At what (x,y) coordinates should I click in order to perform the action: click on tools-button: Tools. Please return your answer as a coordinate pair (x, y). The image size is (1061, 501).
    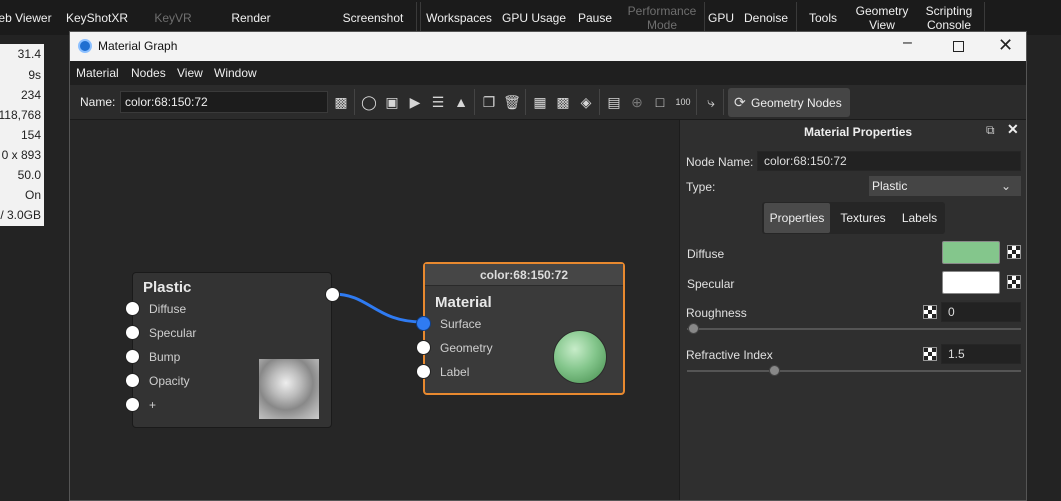
    Looking at the image, I should click on (823, 17).